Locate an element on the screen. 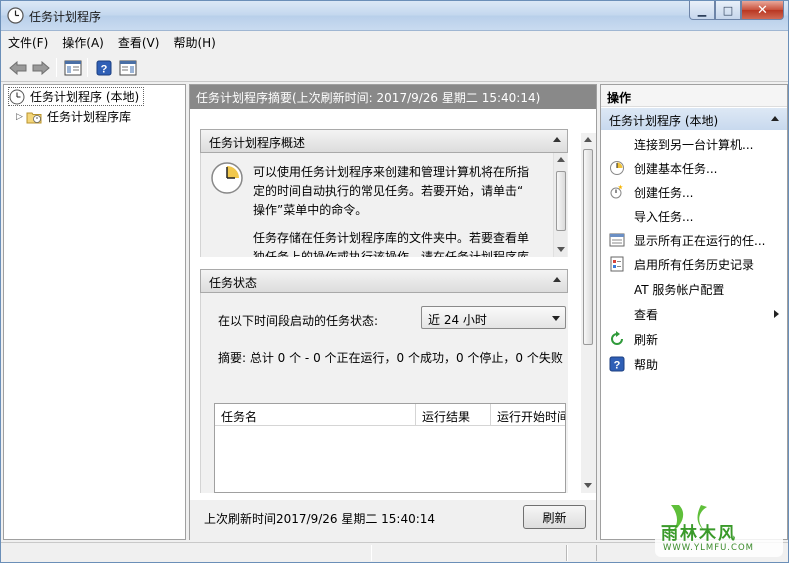  action-label: AT 服务帐户配置 is located at coordinates (679, 289).